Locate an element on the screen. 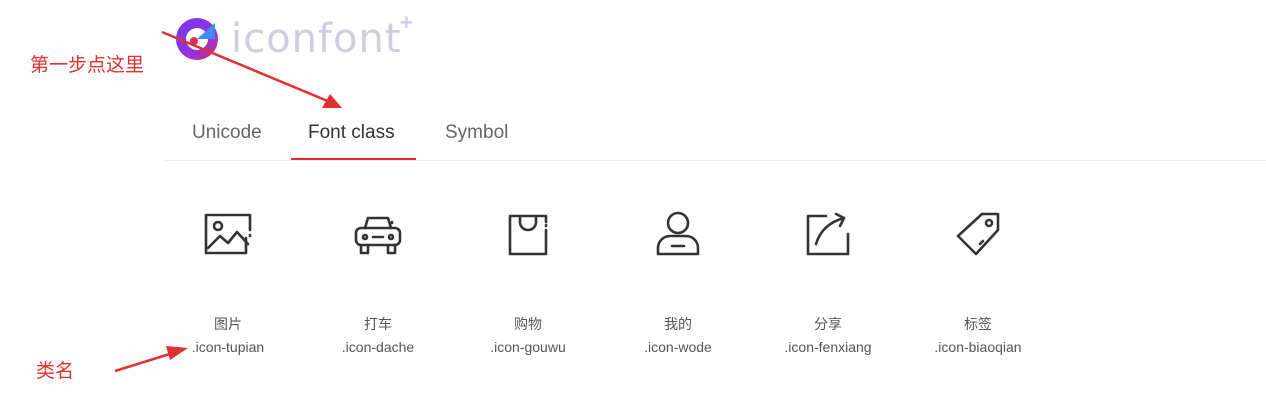 This screenshot has width=1266, height=413. arrow-to-font-class-tab is located at coordinates (251, 69).